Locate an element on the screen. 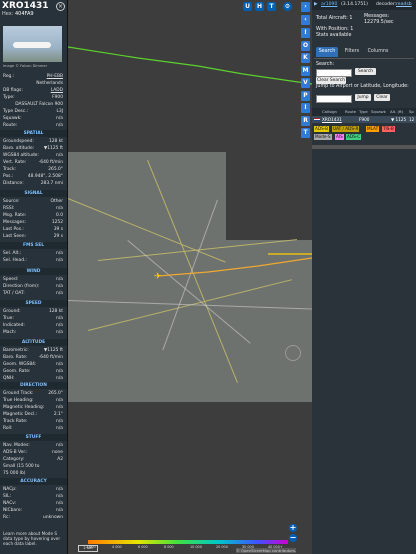 This screenshot has width=416, height=554. signal-row: RSSI: n/a is located at coordinates (33, 208).